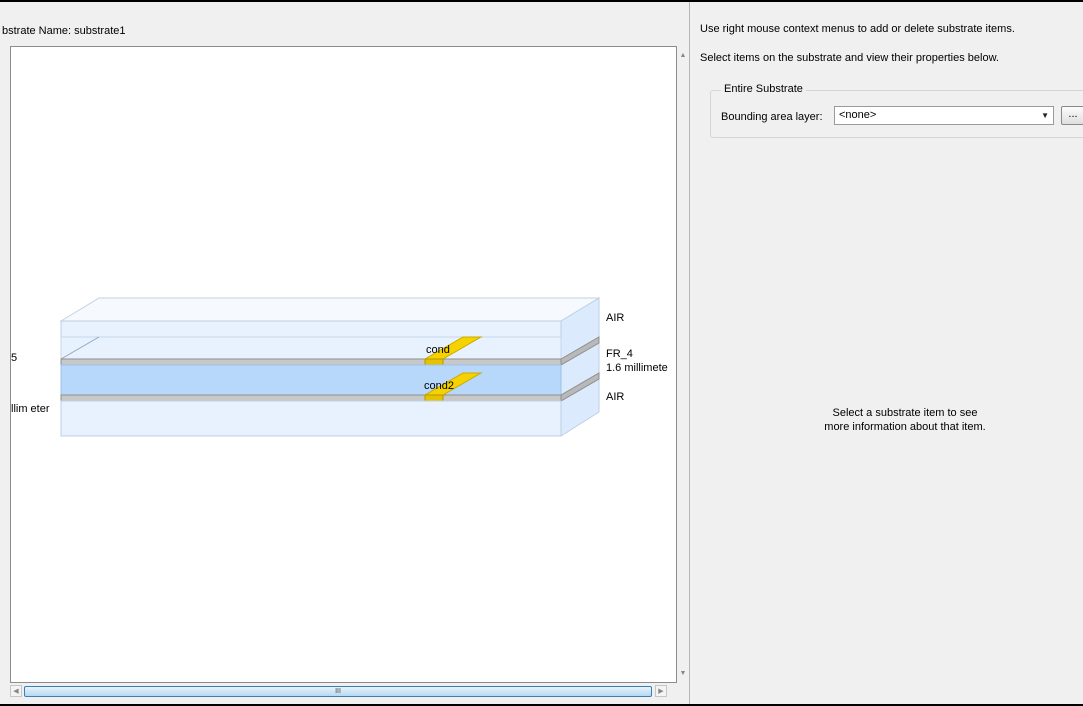  Describe the element at coordinates (683, 364) in the screenshot. I see `vertical-scrollbar: ▲ ▼` at that location.